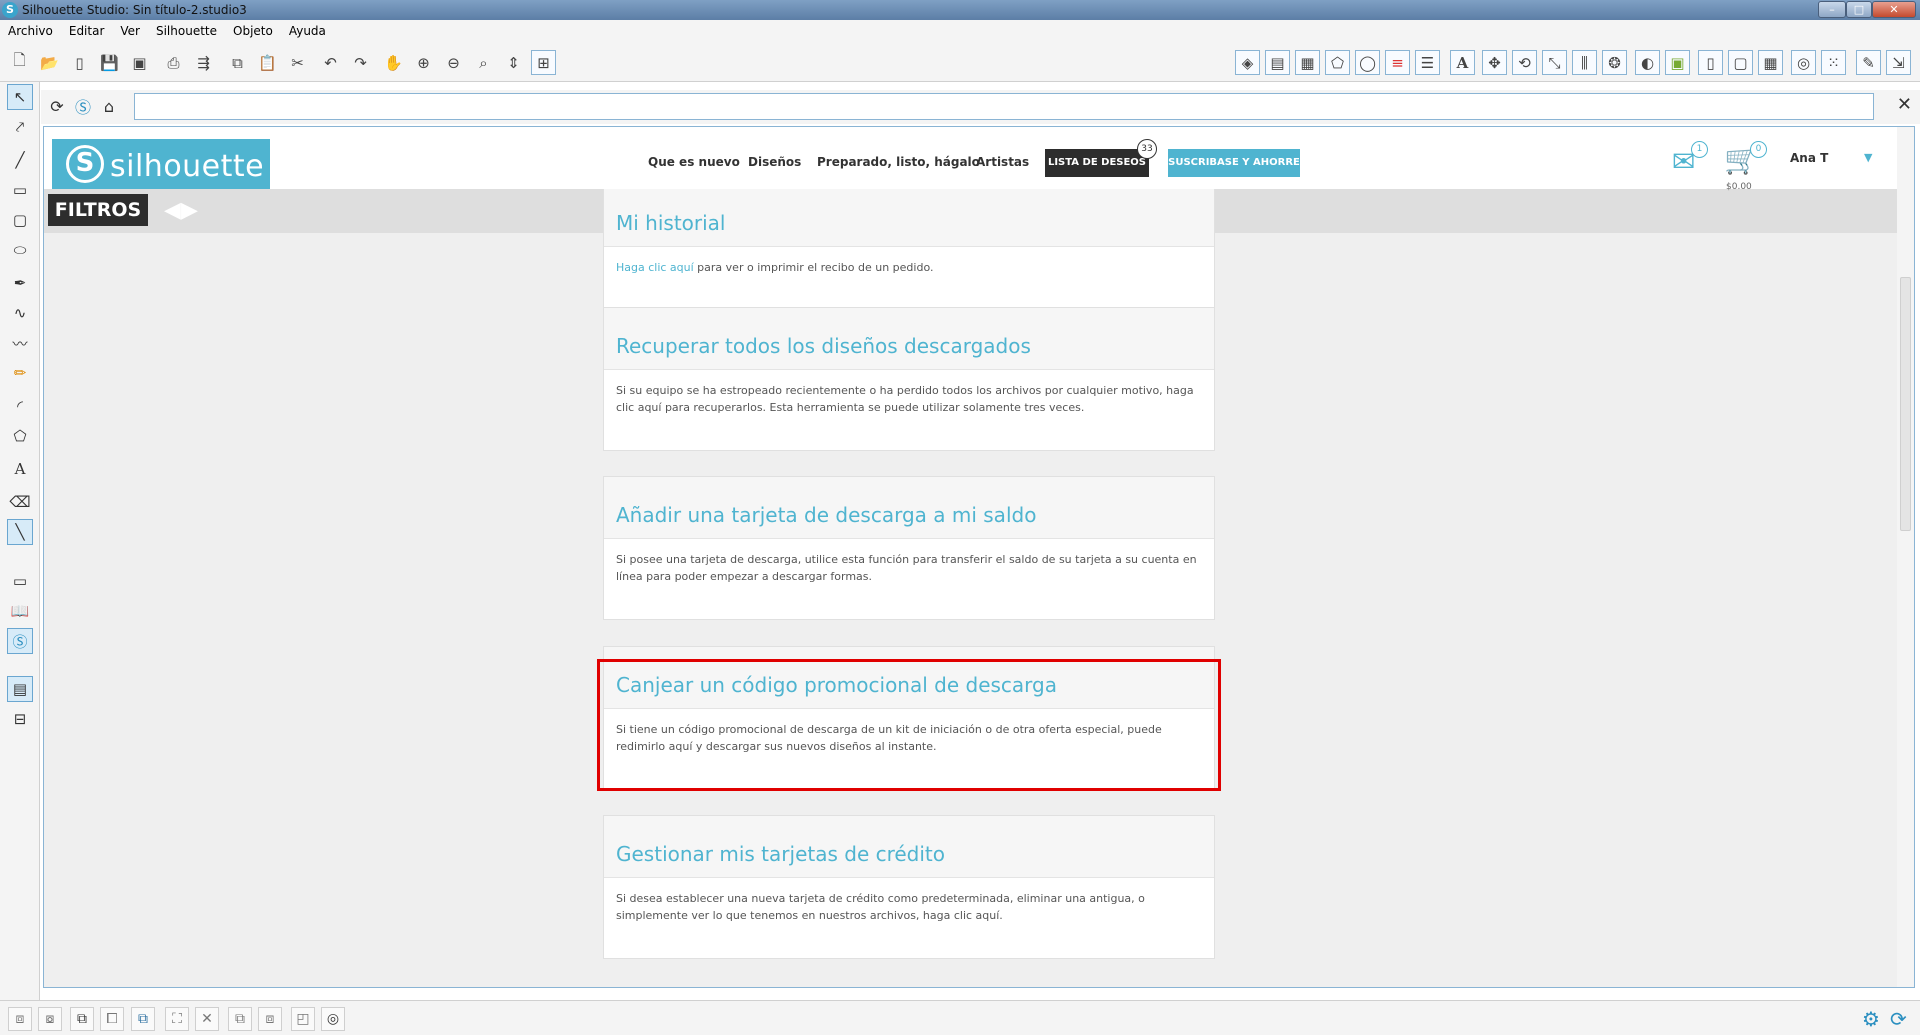  What do you see at coordinates (453, 62) in the screenshot?
I see `zoom-out-icon: ⊖` at bounding box center [453, 62].